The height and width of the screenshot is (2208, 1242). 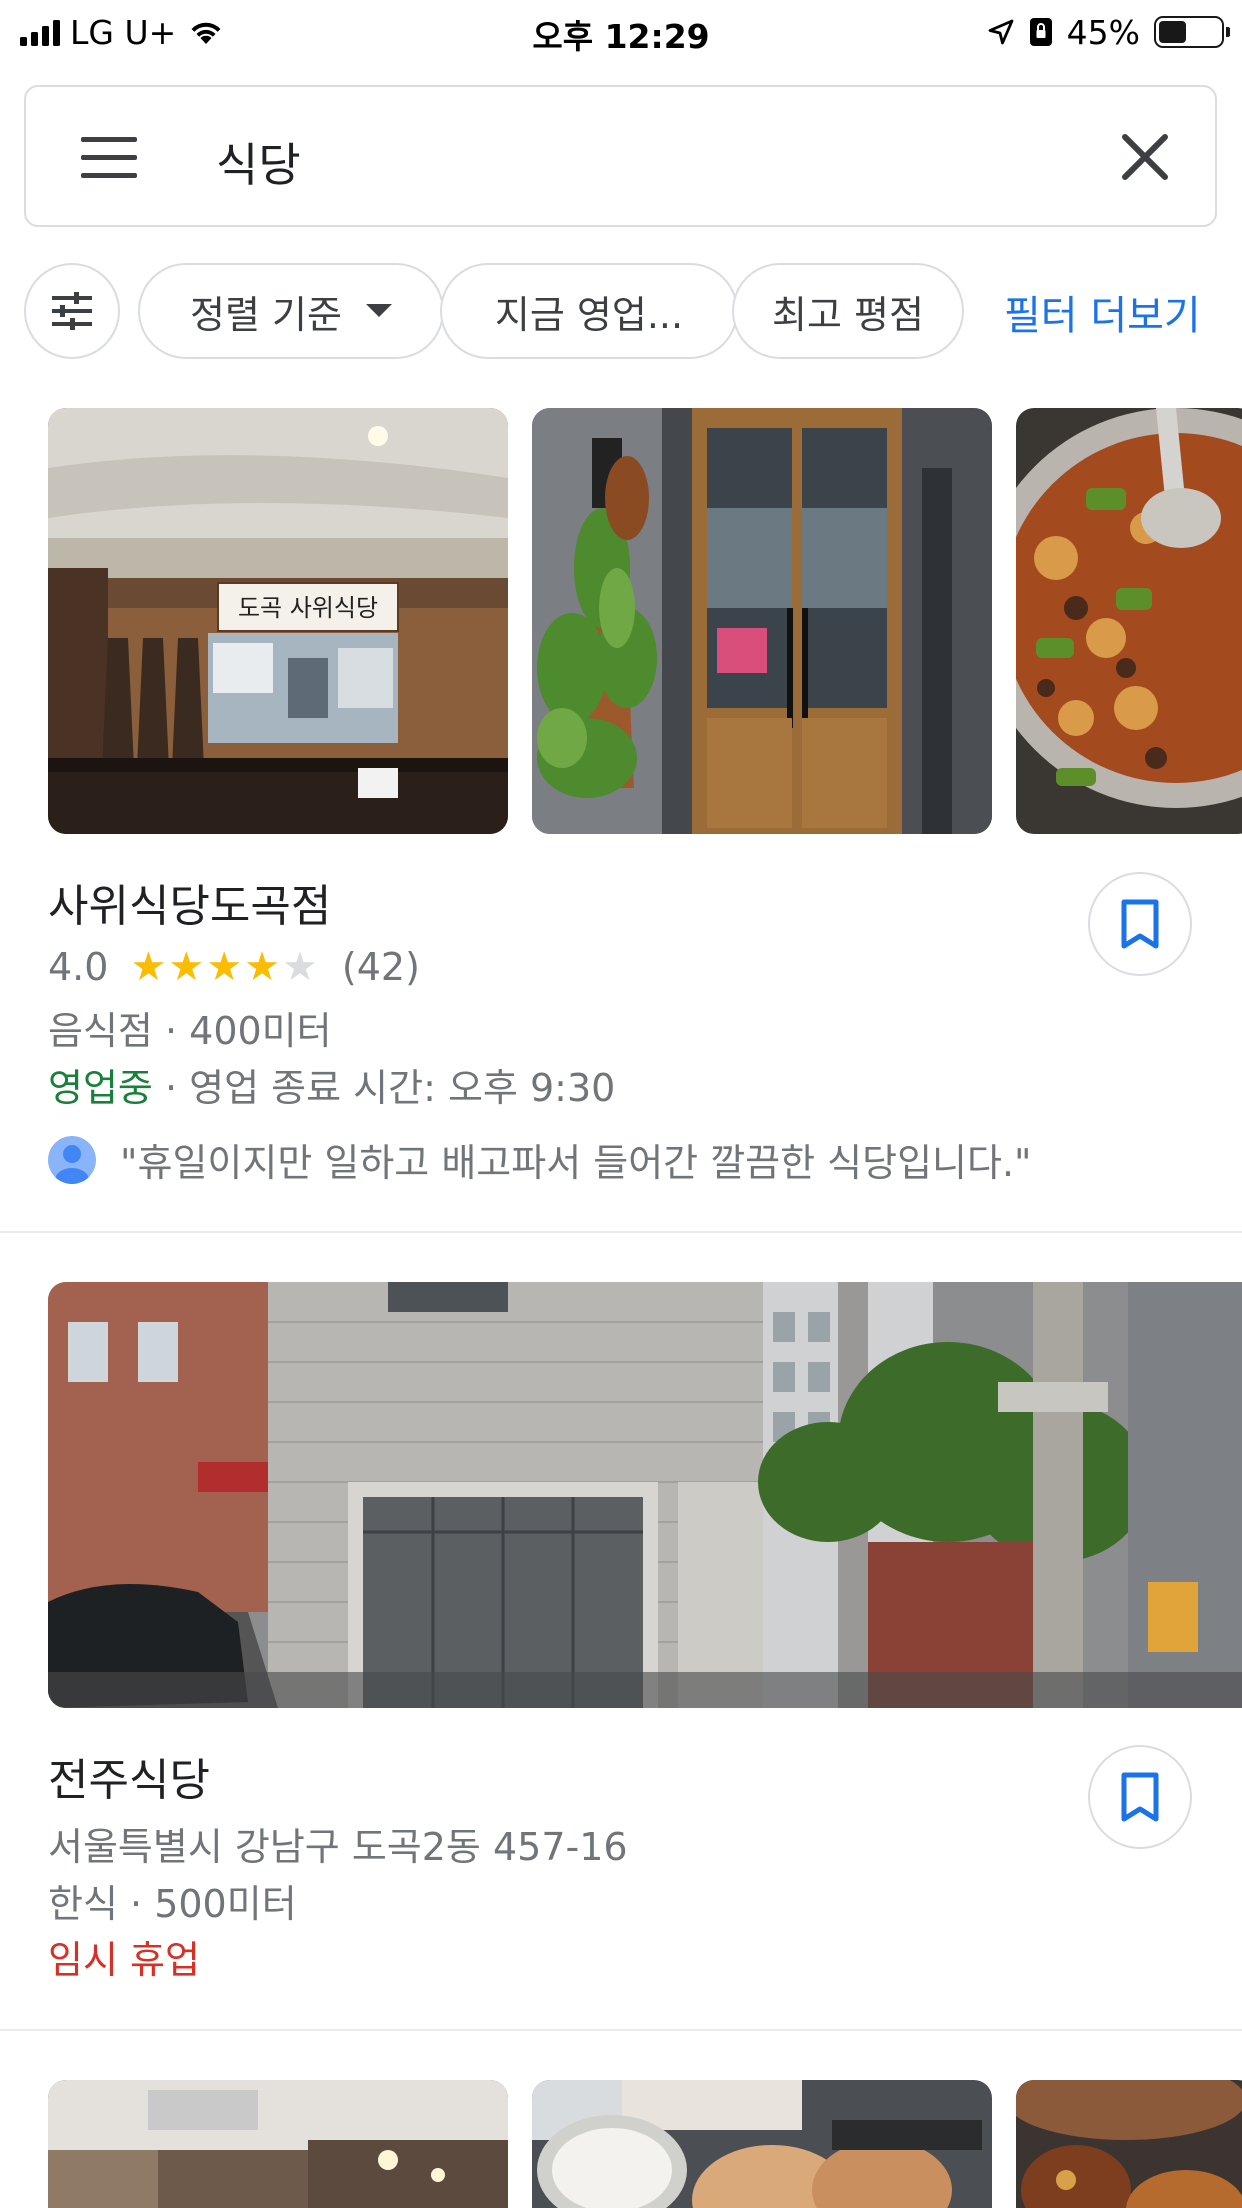 What do you see at coordinates (129, 1776) in the screenshot?
I see `place-name: 전주식당` at bounding box center [129, 1776].